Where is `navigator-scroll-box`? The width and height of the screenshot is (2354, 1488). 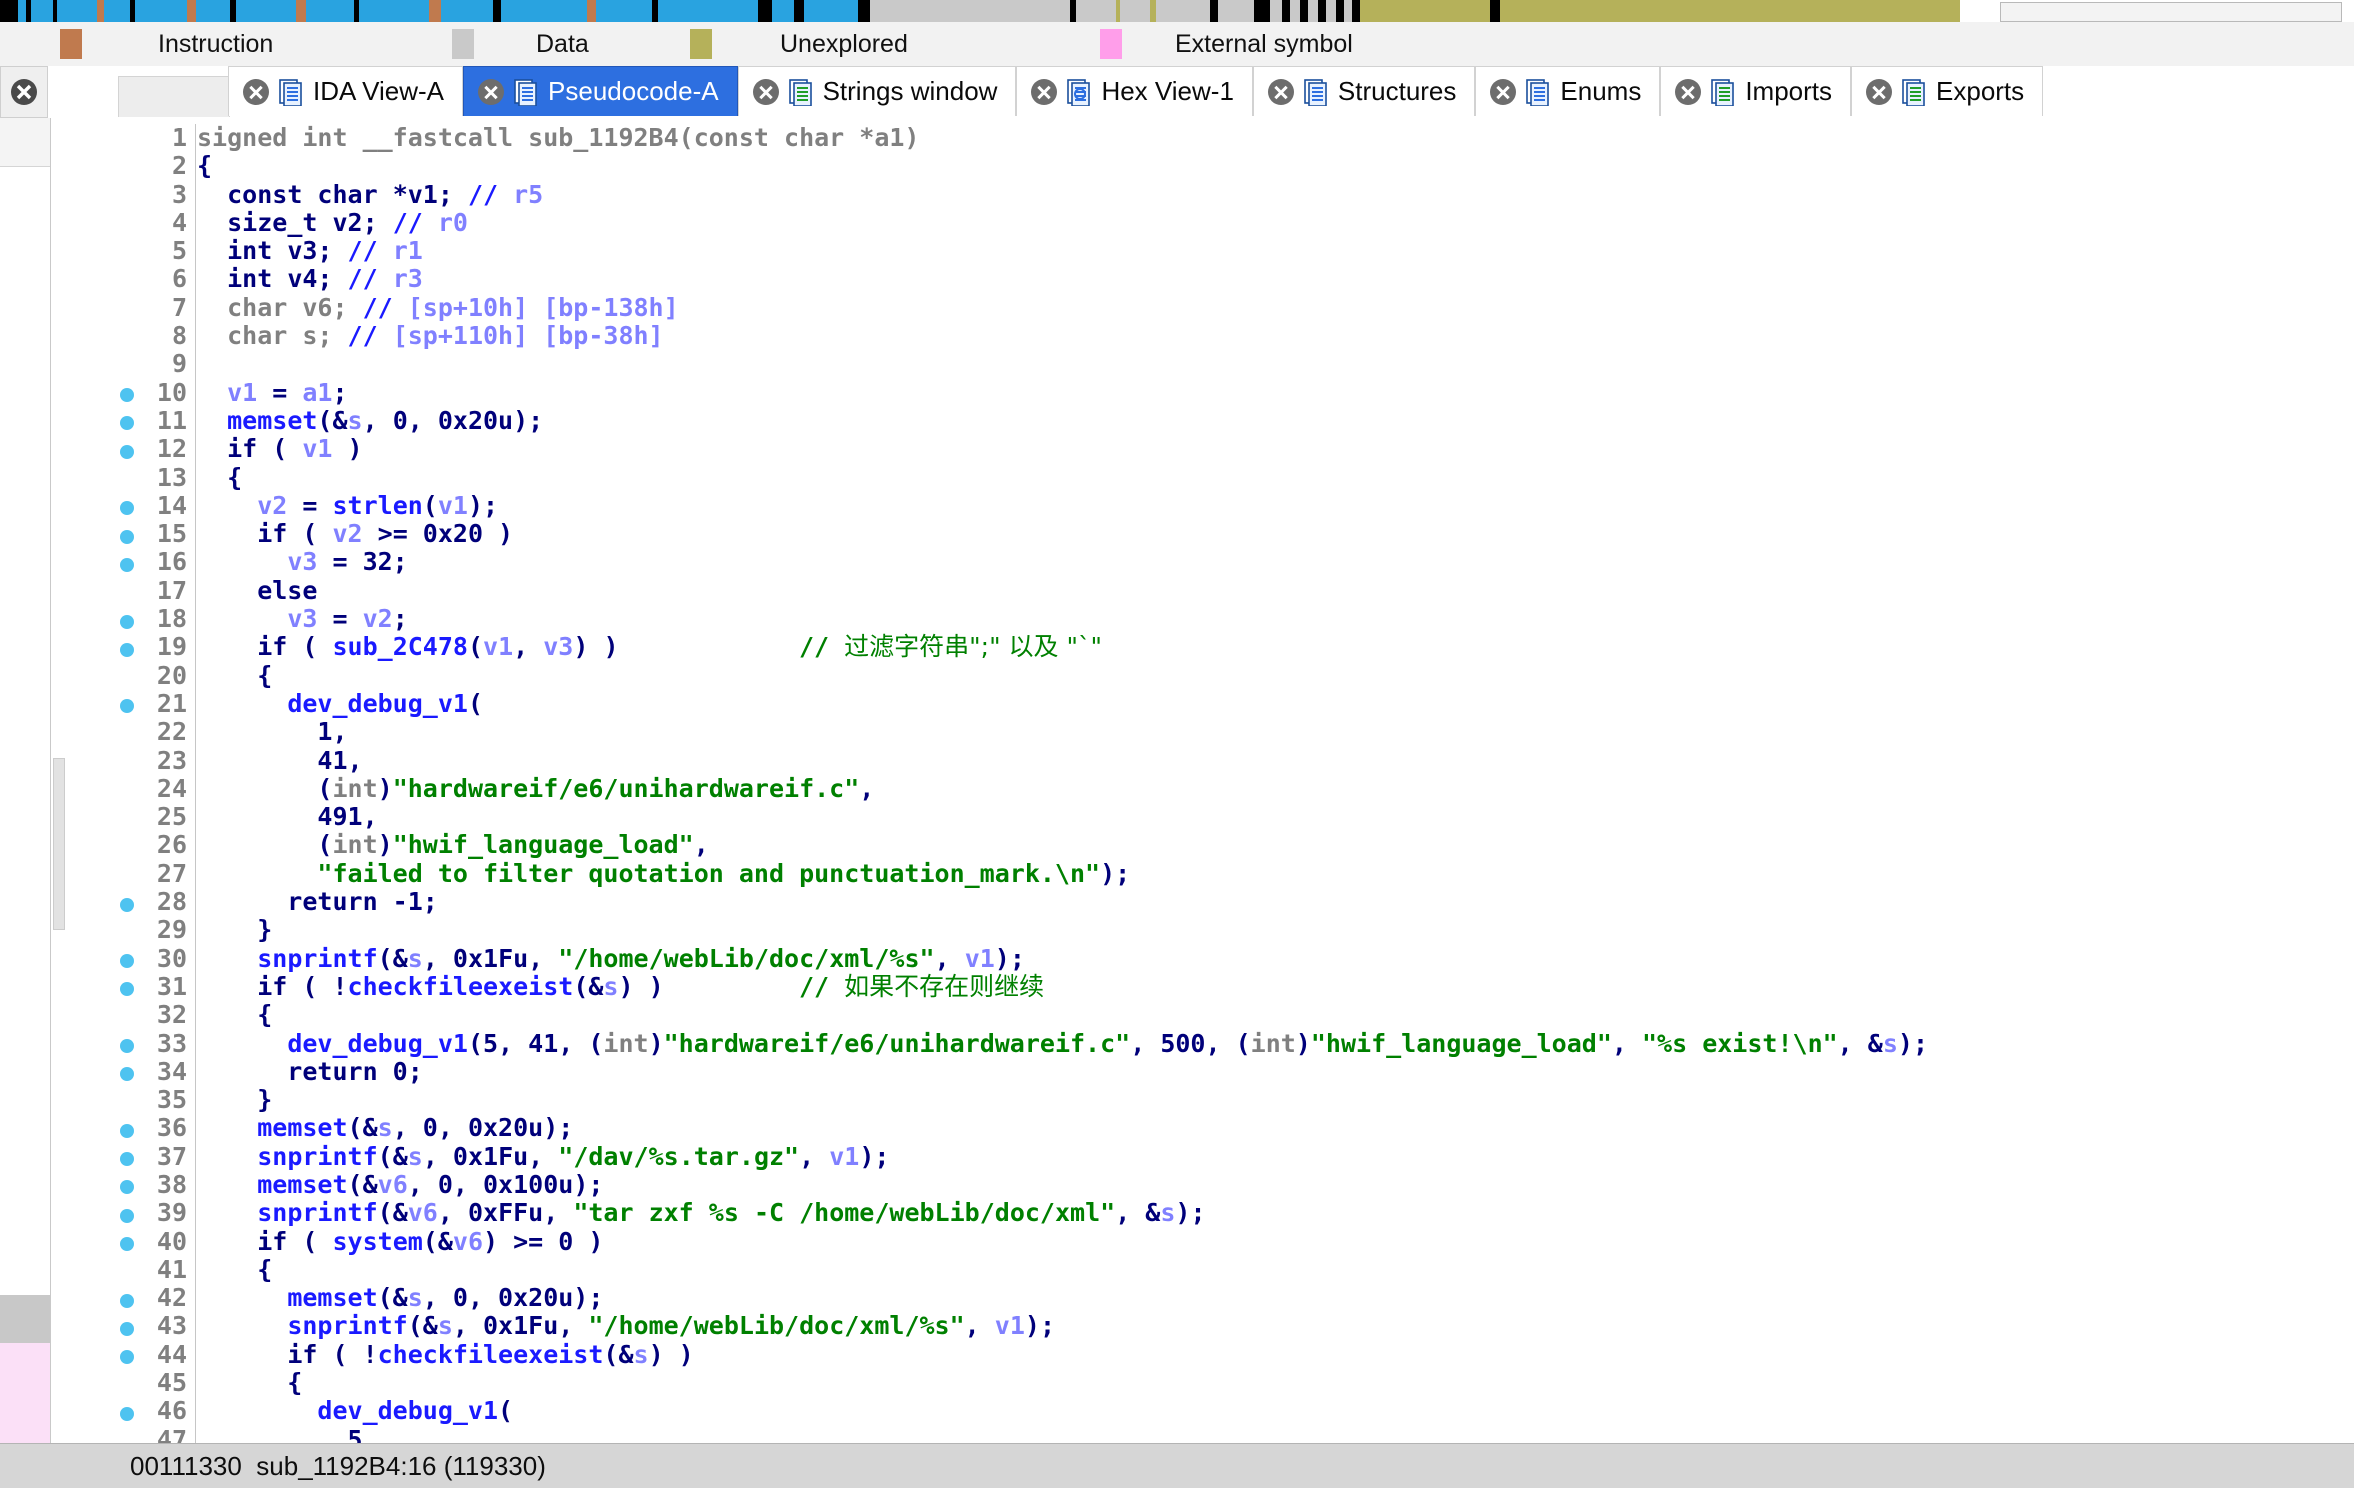
navigator-scroll-box is located at coordinates (2171, 12).